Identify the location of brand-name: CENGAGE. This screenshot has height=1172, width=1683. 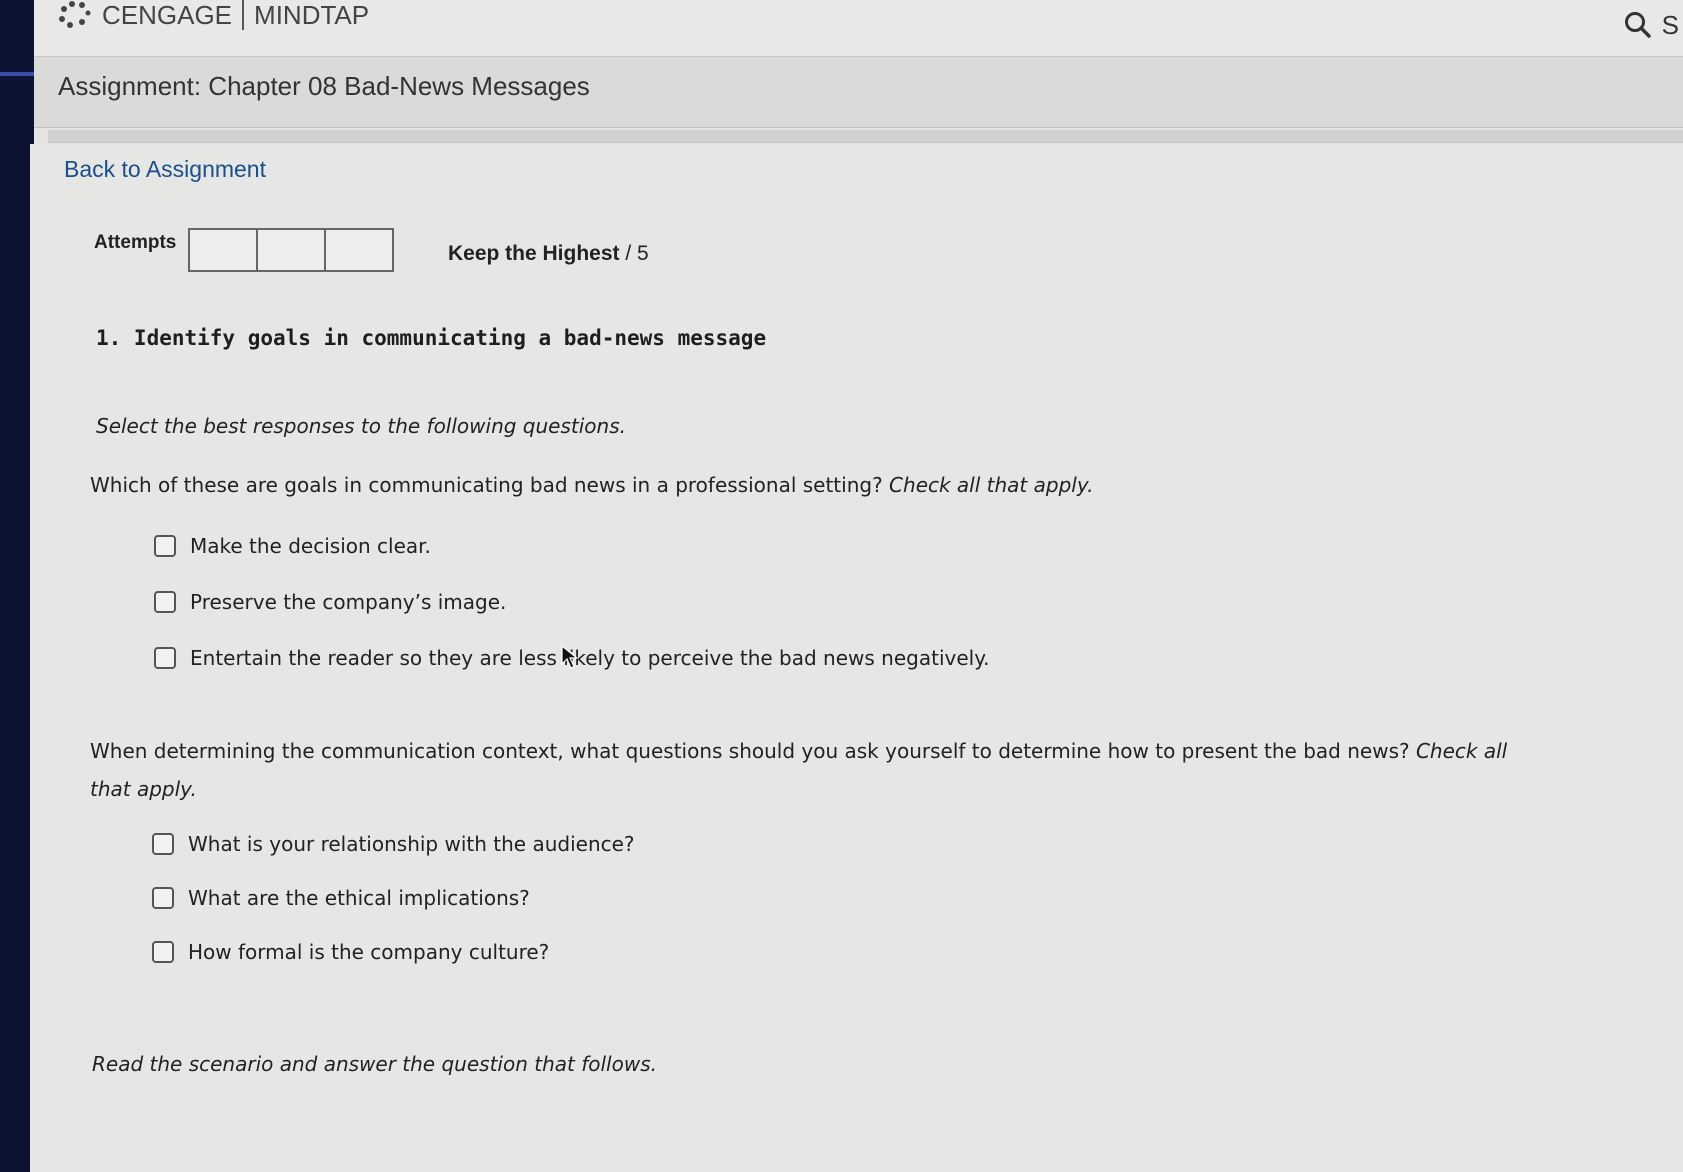
(167, 15).